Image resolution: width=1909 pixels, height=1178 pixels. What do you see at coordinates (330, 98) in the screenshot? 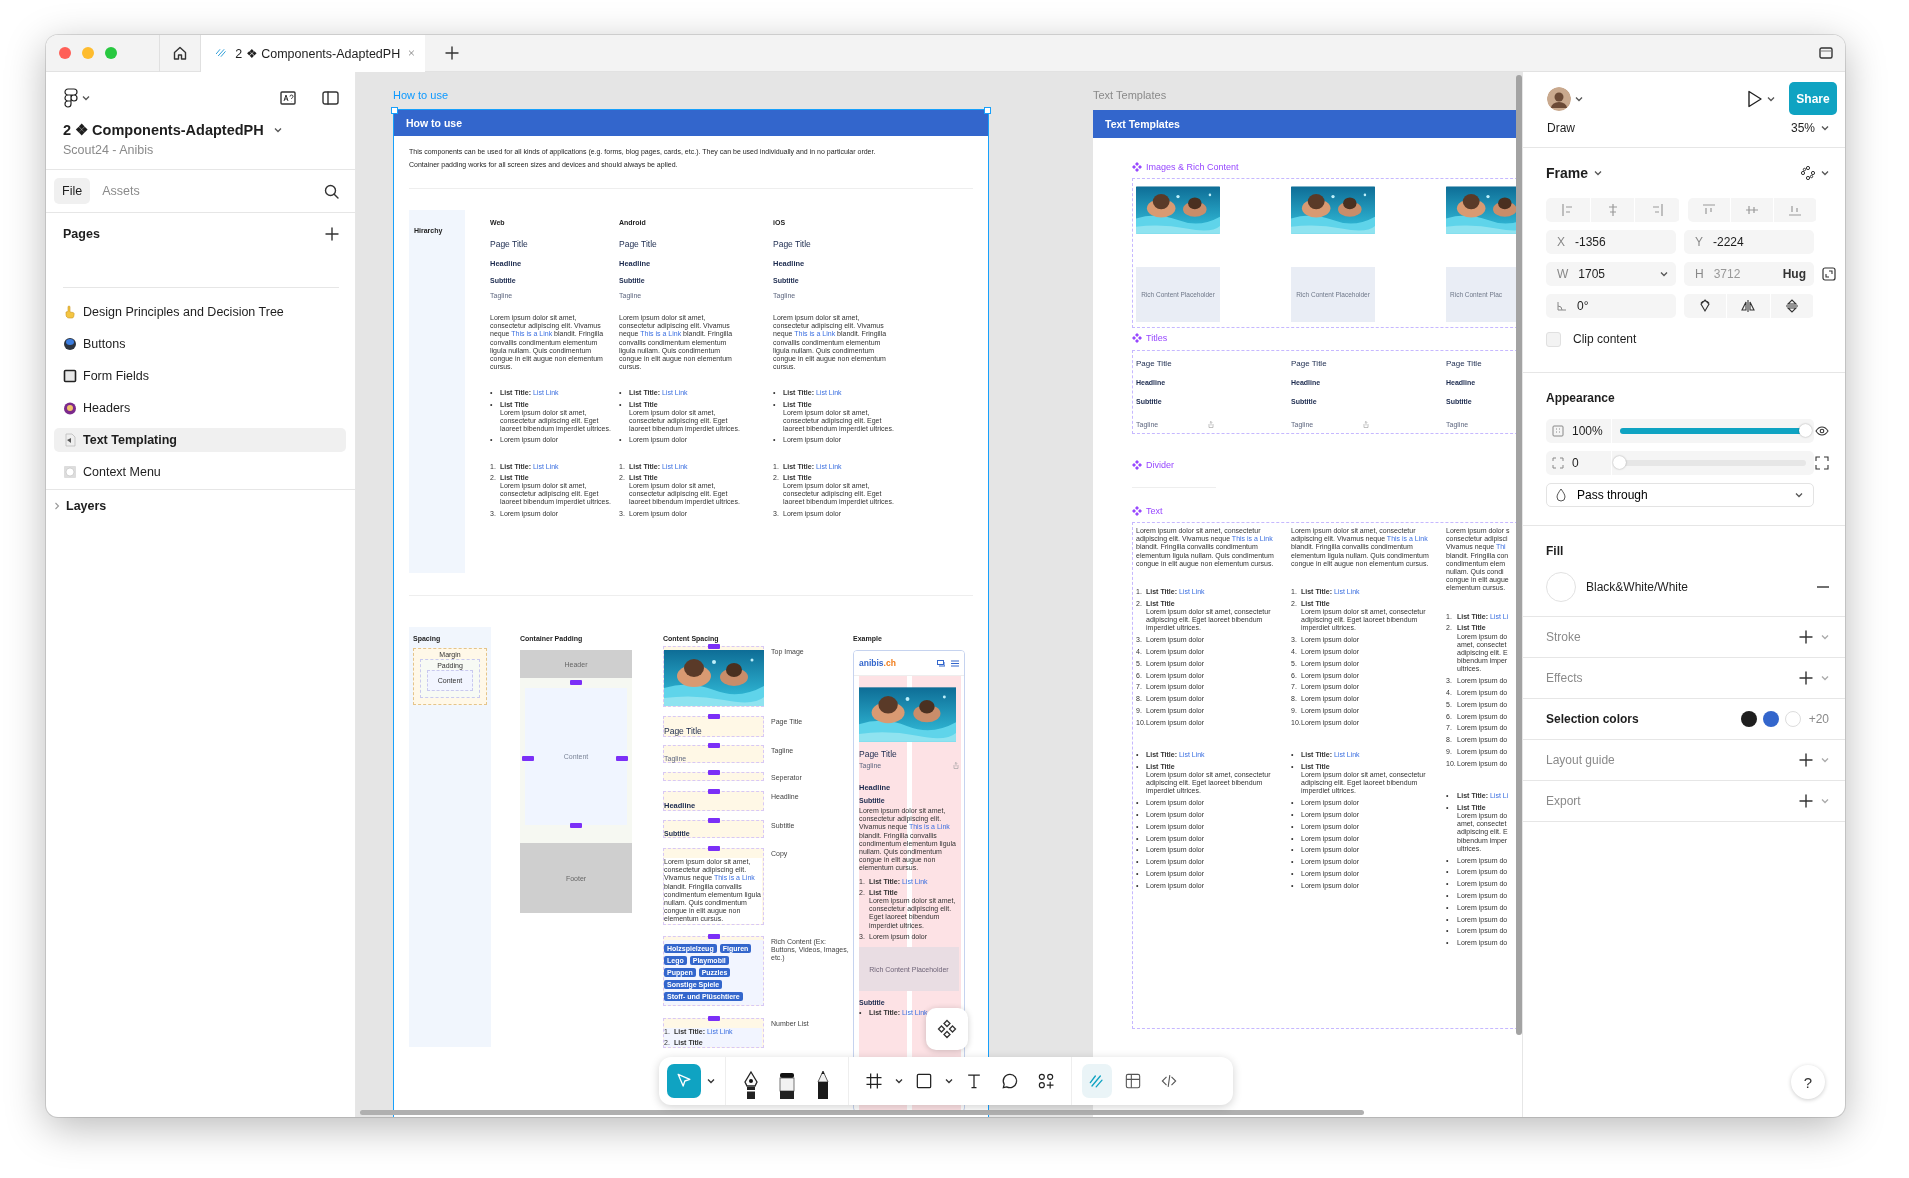
I see `sidebar-toggle-icon` at bounding box center [330, 98].